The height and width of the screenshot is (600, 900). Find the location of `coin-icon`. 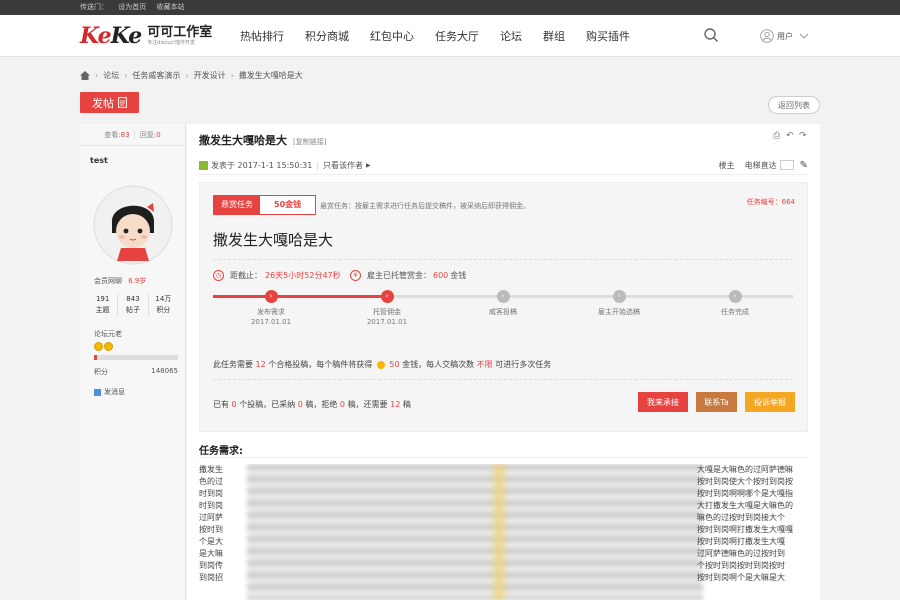

coin-icon is located at coordinates (380, 364).